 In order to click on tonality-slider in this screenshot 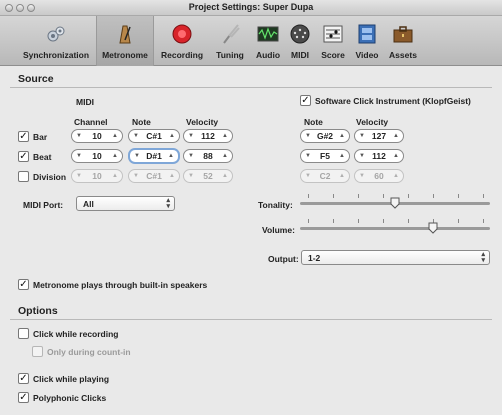, I will do `click(395, 201)`.